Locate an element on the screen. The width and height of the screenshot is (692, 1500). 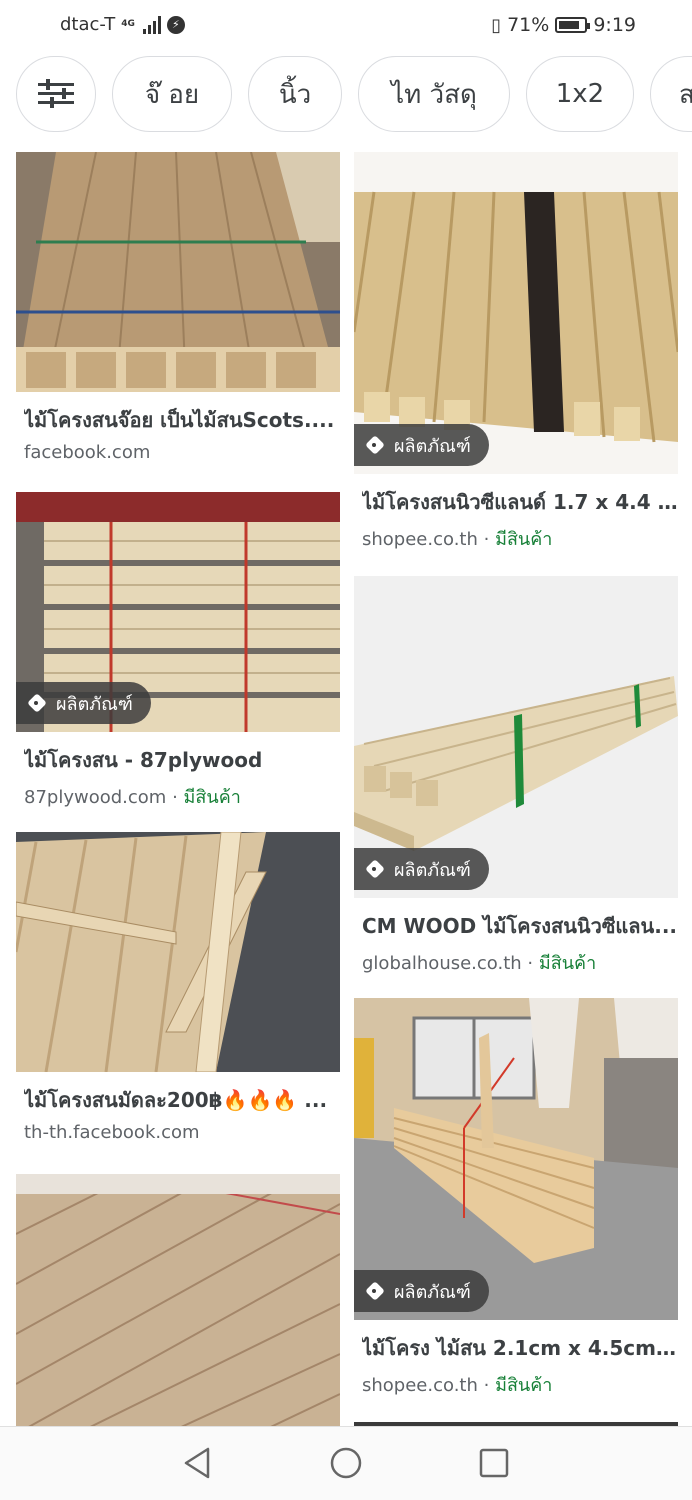
recents-square-icon is located at coordinates (494, 1463).